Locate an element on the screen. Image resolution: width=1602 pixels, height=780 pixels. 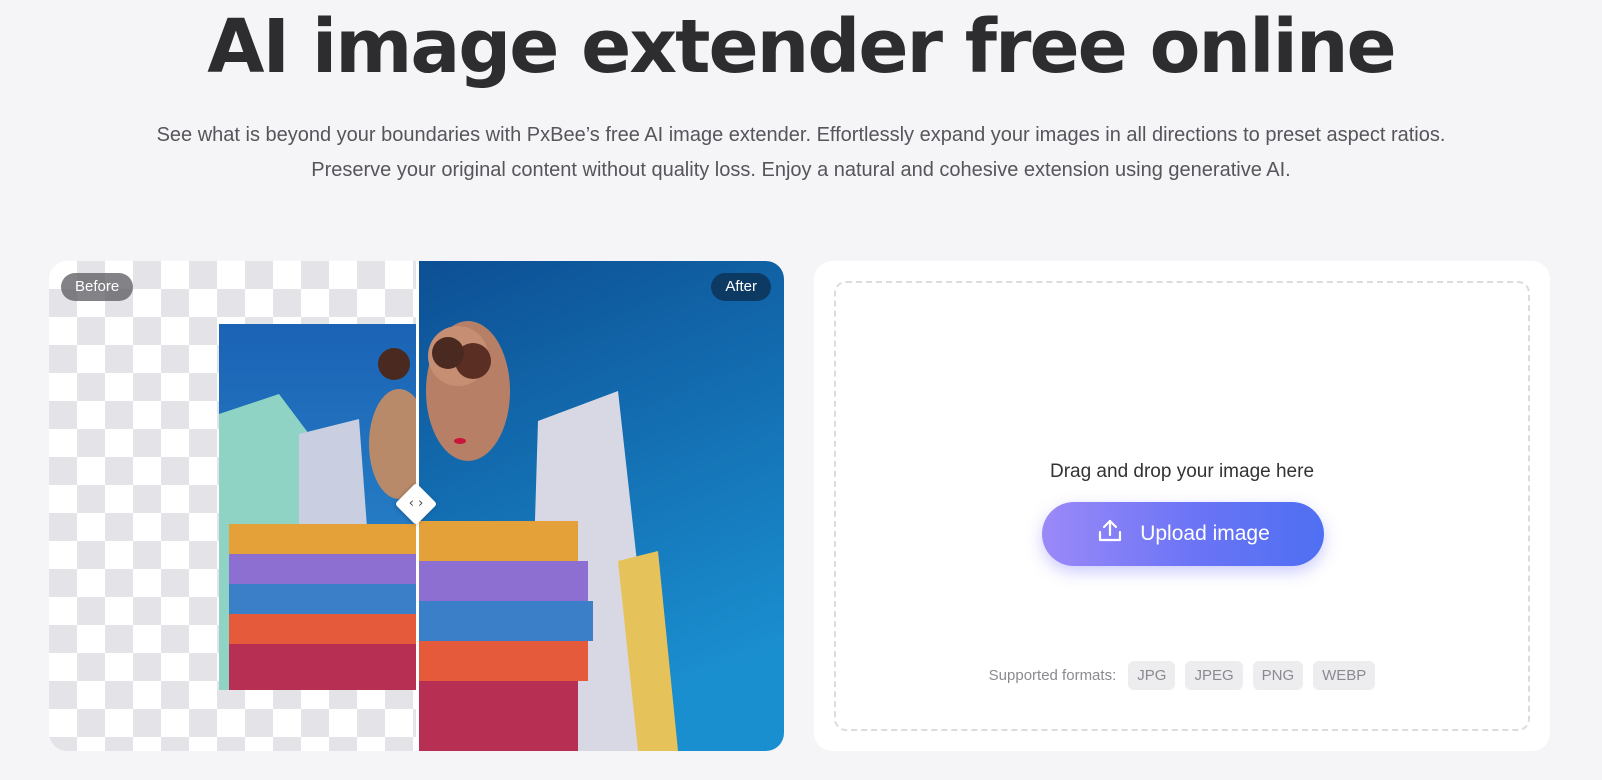
upload-image-button: Upload image is located at coordinates (1183, 534).